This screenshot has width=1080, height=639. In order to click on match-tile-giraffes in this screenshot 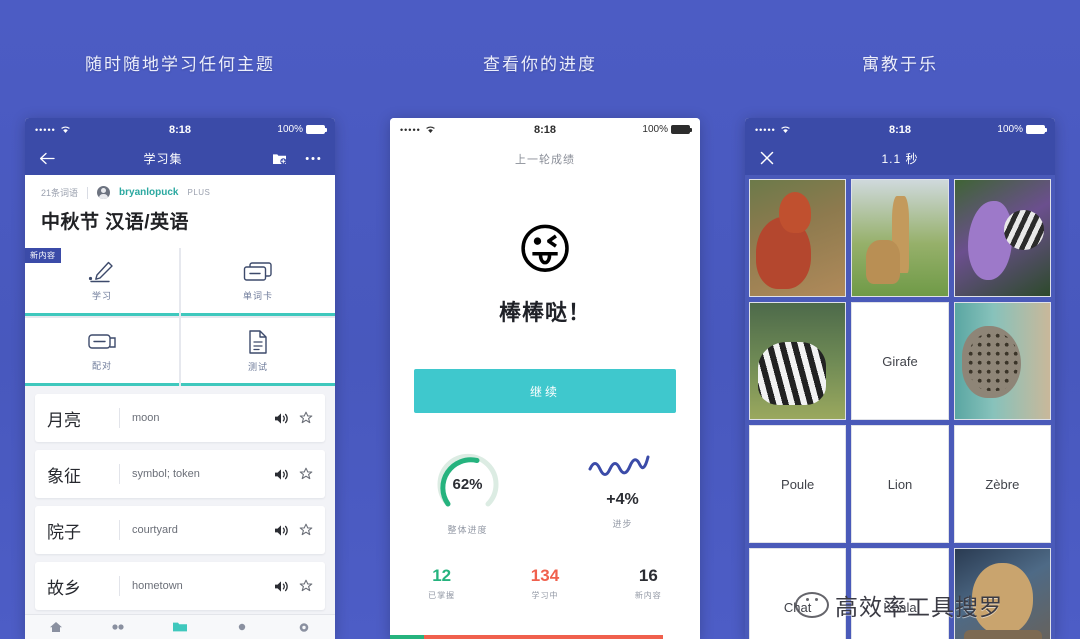, I will do `click(900, 238)`.